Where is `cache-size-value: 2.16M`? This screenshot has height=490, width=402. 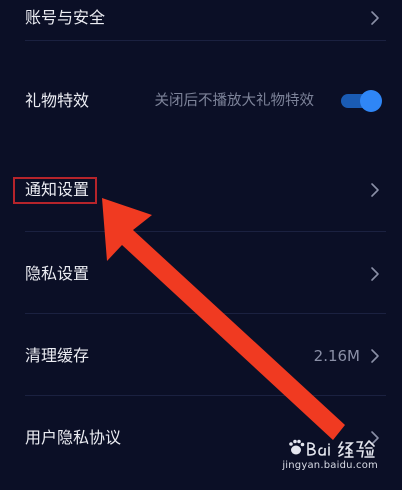 cache-size-value: 2.16M is located at coordinates (336, 356).